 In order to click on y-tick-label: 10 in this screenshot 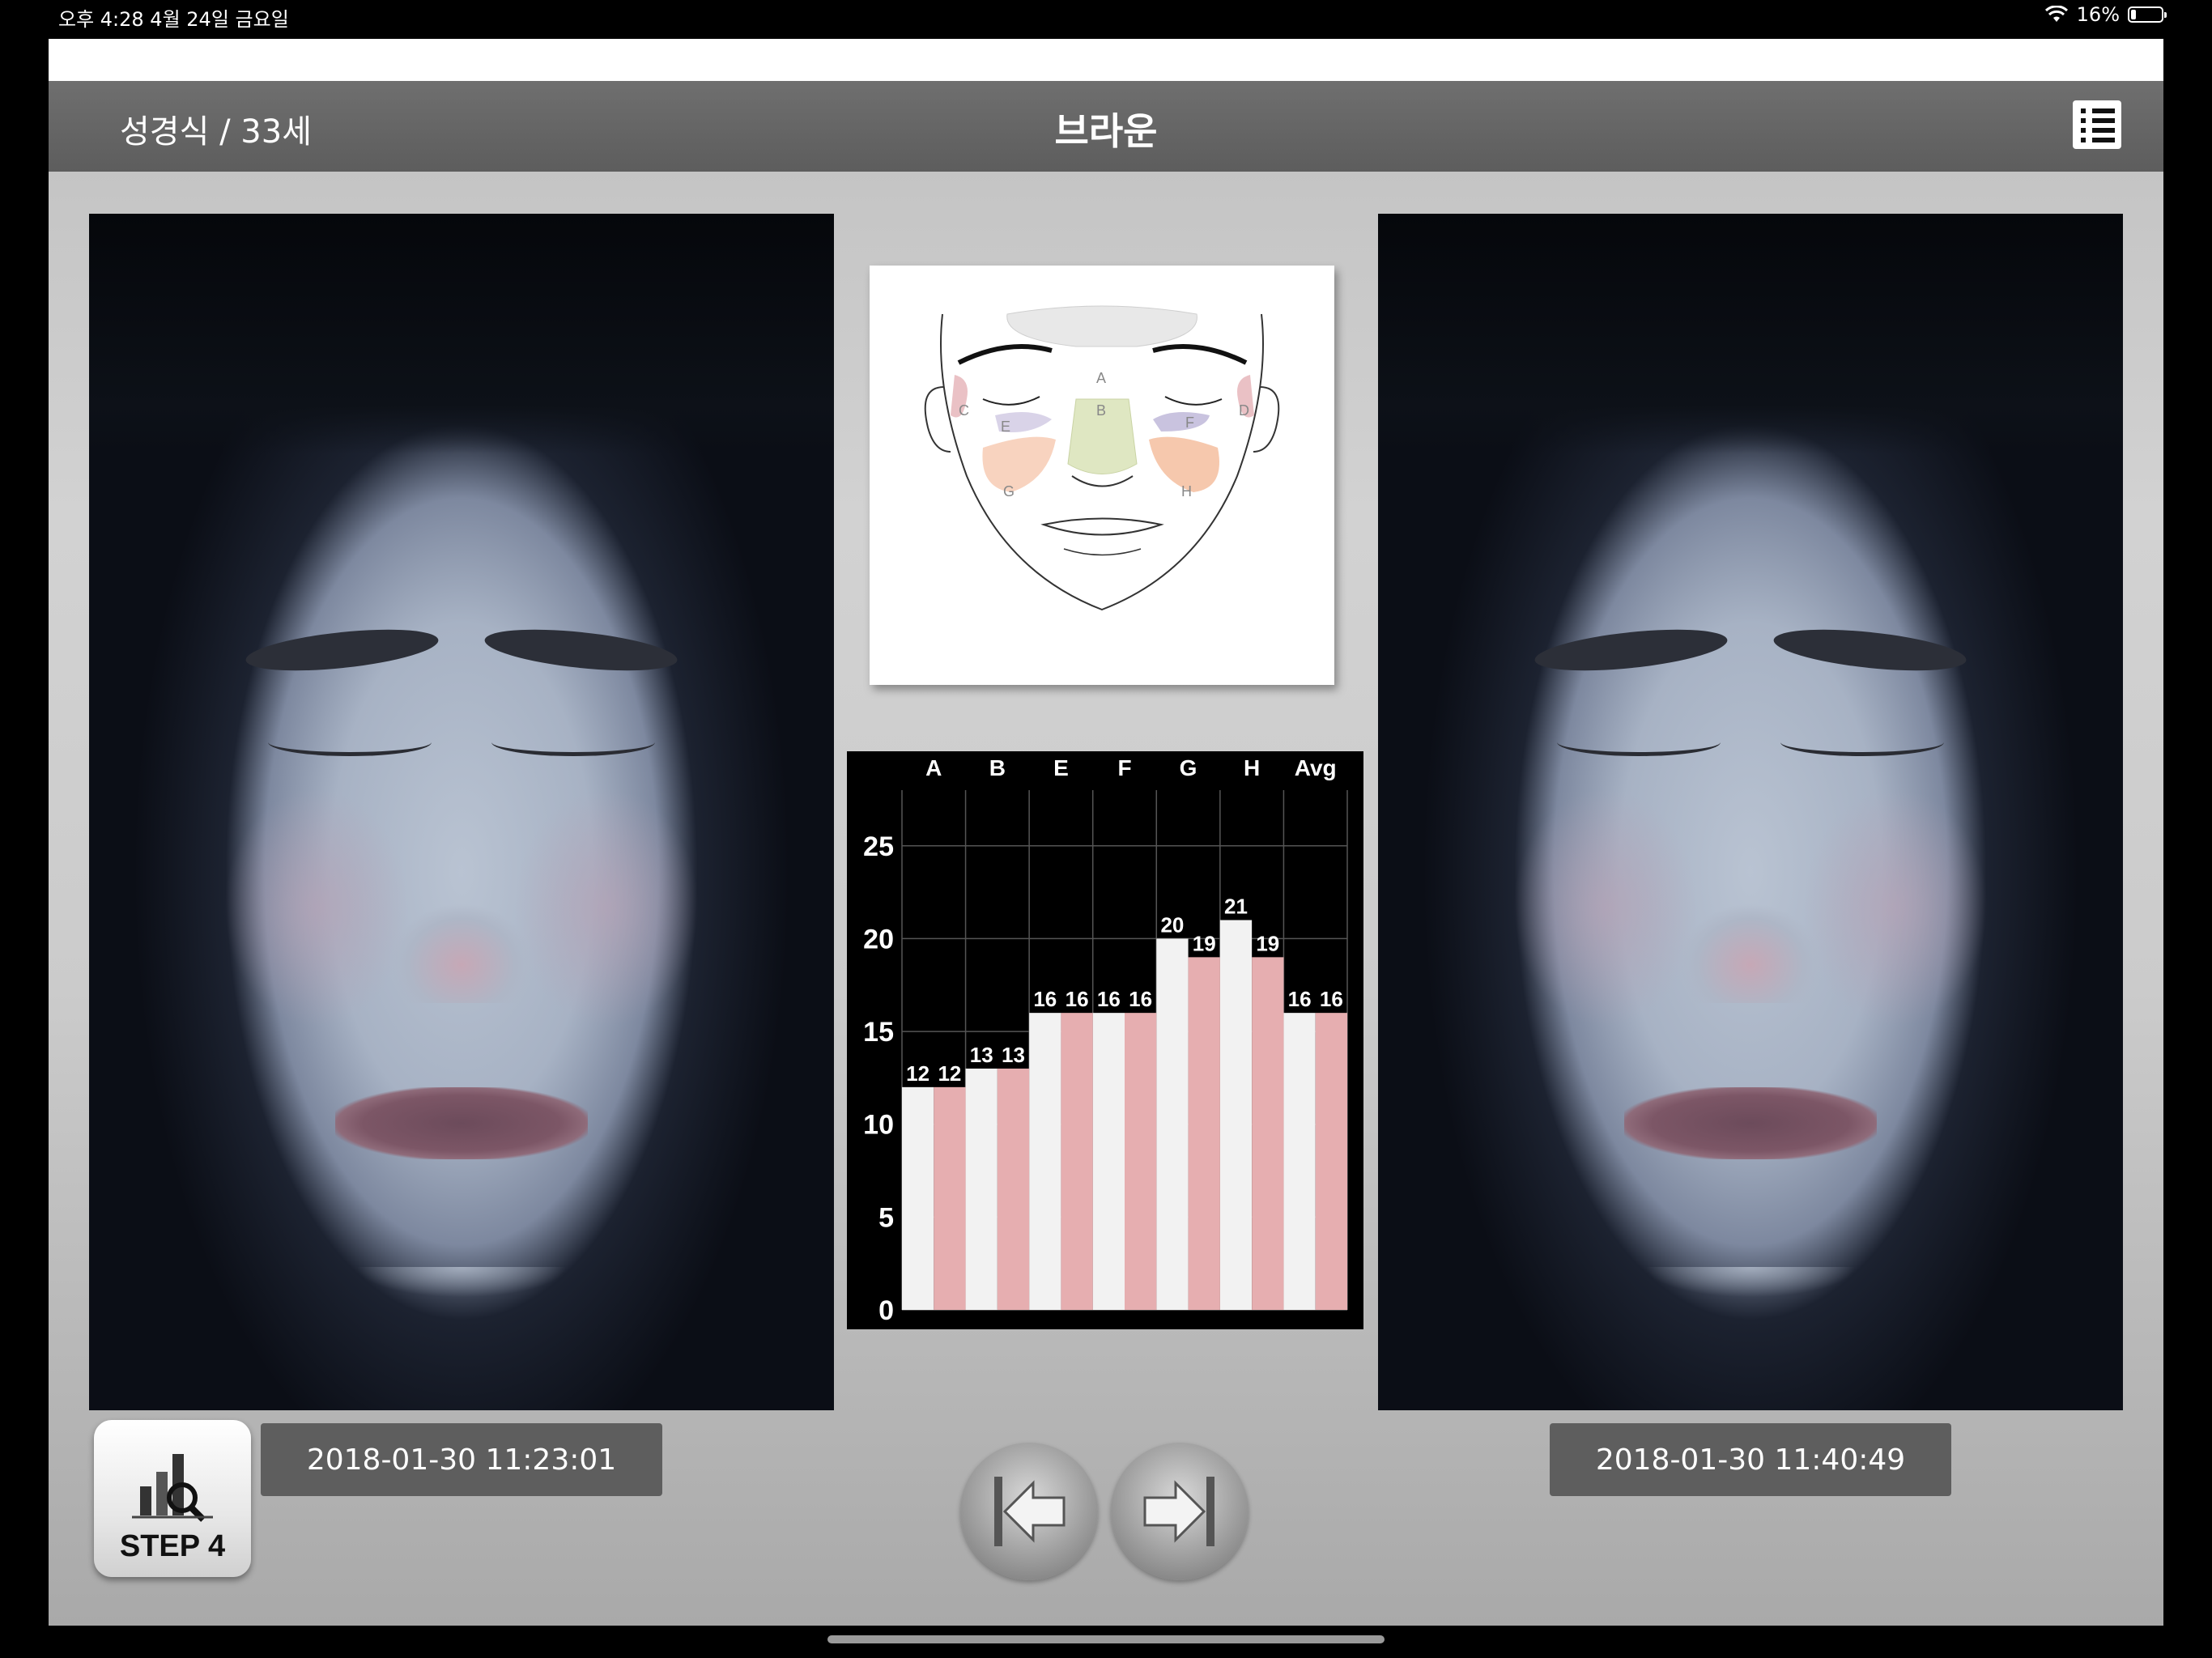, I will do `click(878, 1125)`.